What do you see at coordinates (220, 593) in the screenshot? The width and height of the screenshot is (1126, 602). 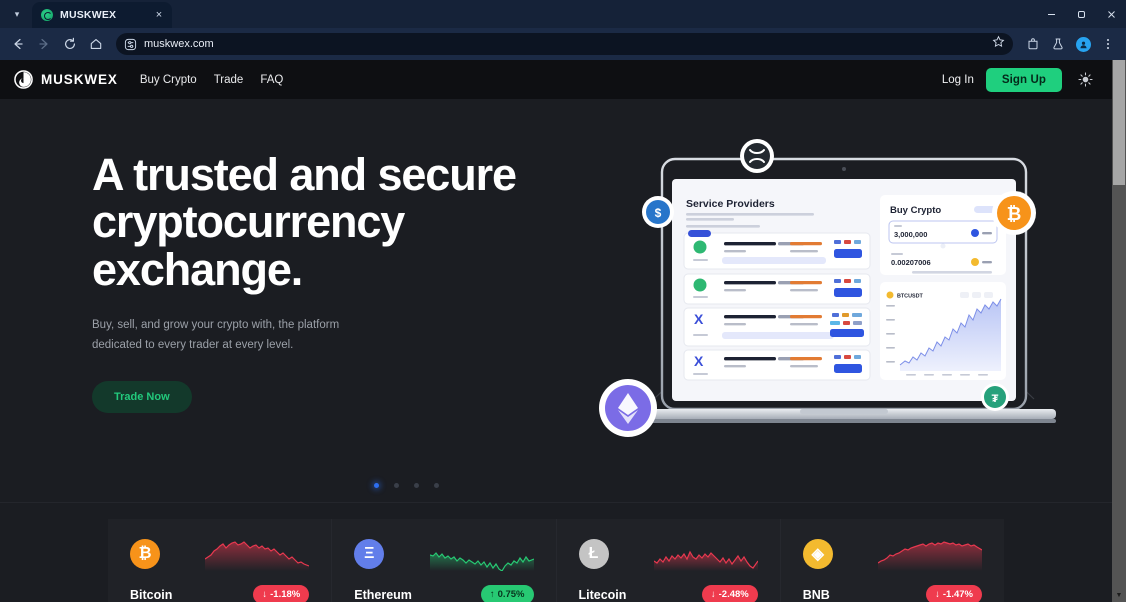 I see `coin-card-bottom: Bitcoin ↓ -1.18%` at bounding box center [220, 593].